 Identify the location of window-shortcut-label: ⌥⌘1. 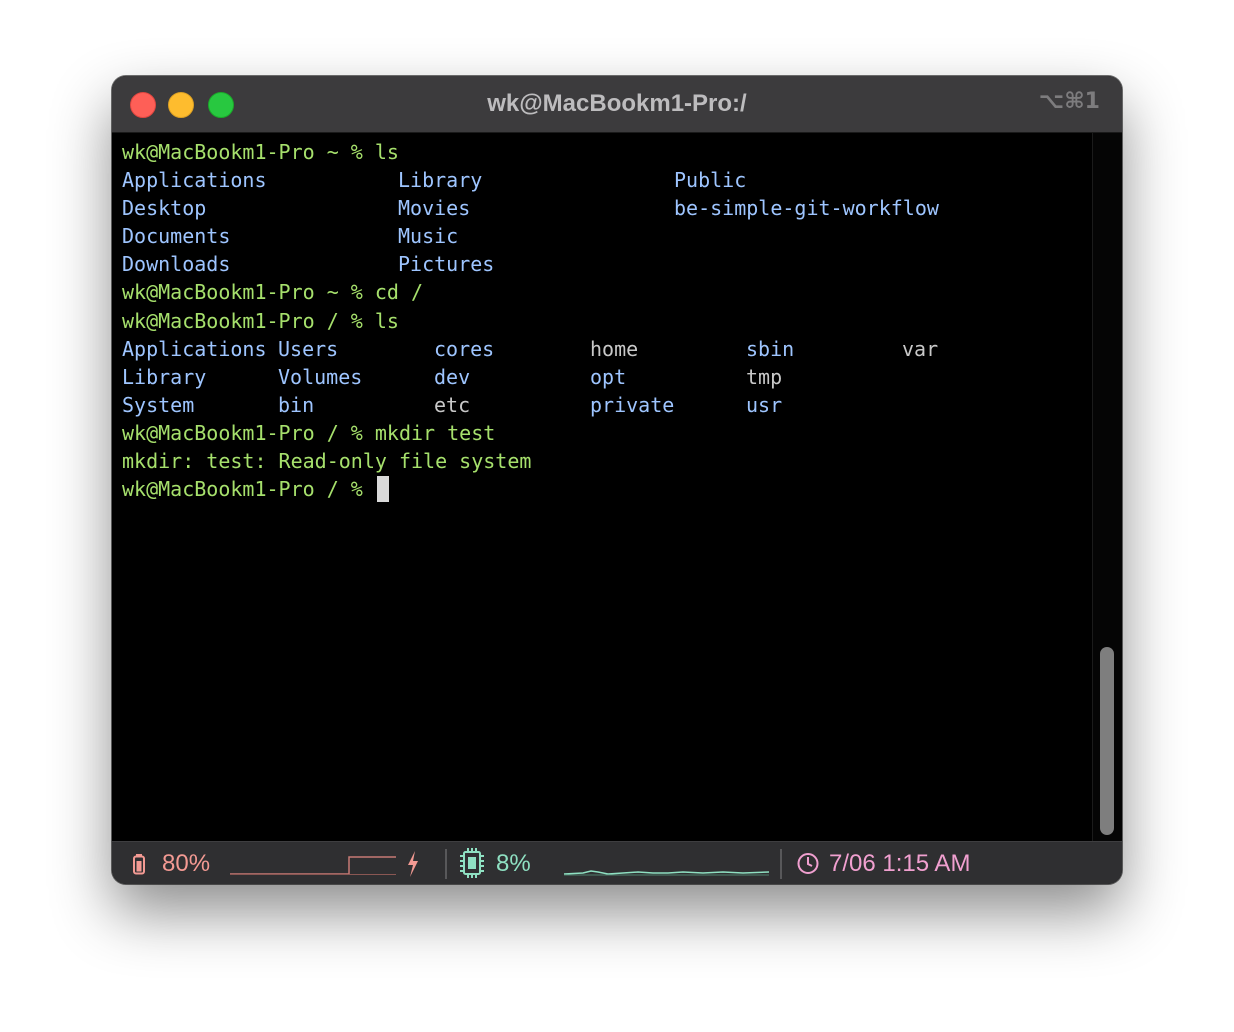
(1069, 101).